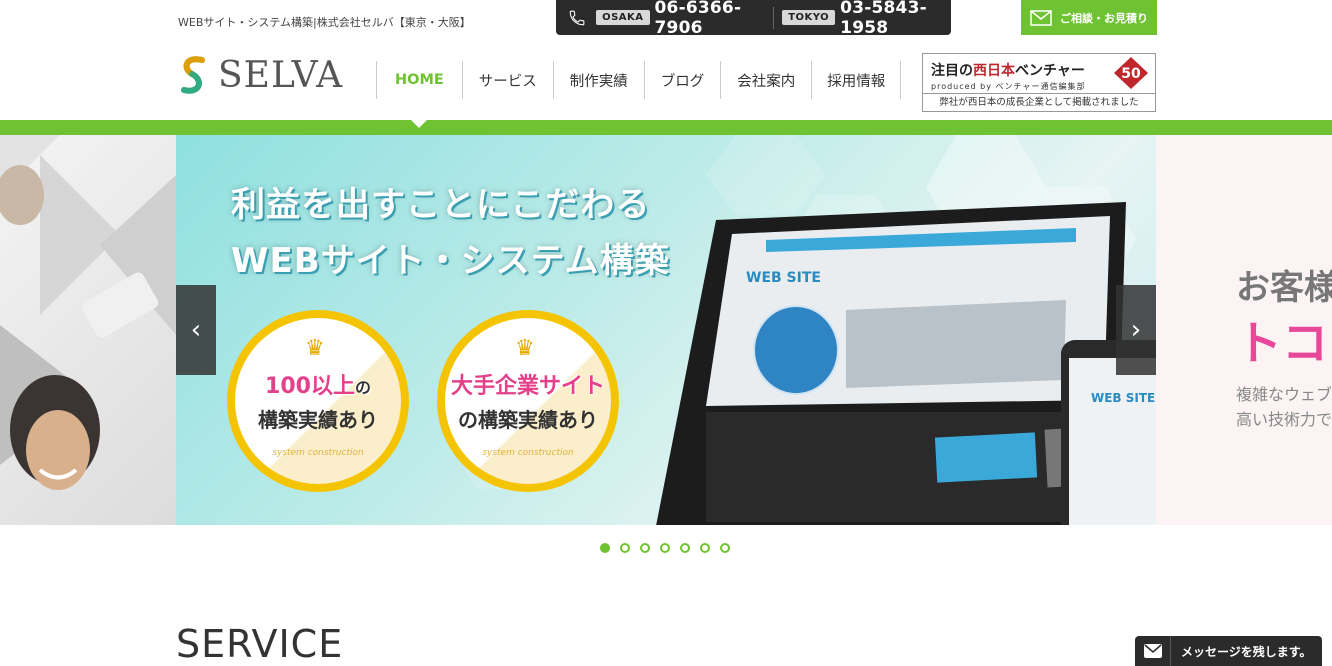 The width and height of the screenshot is (1332, 666). I want to click on badge-title-prefix: 注目の, so click(952, 71).